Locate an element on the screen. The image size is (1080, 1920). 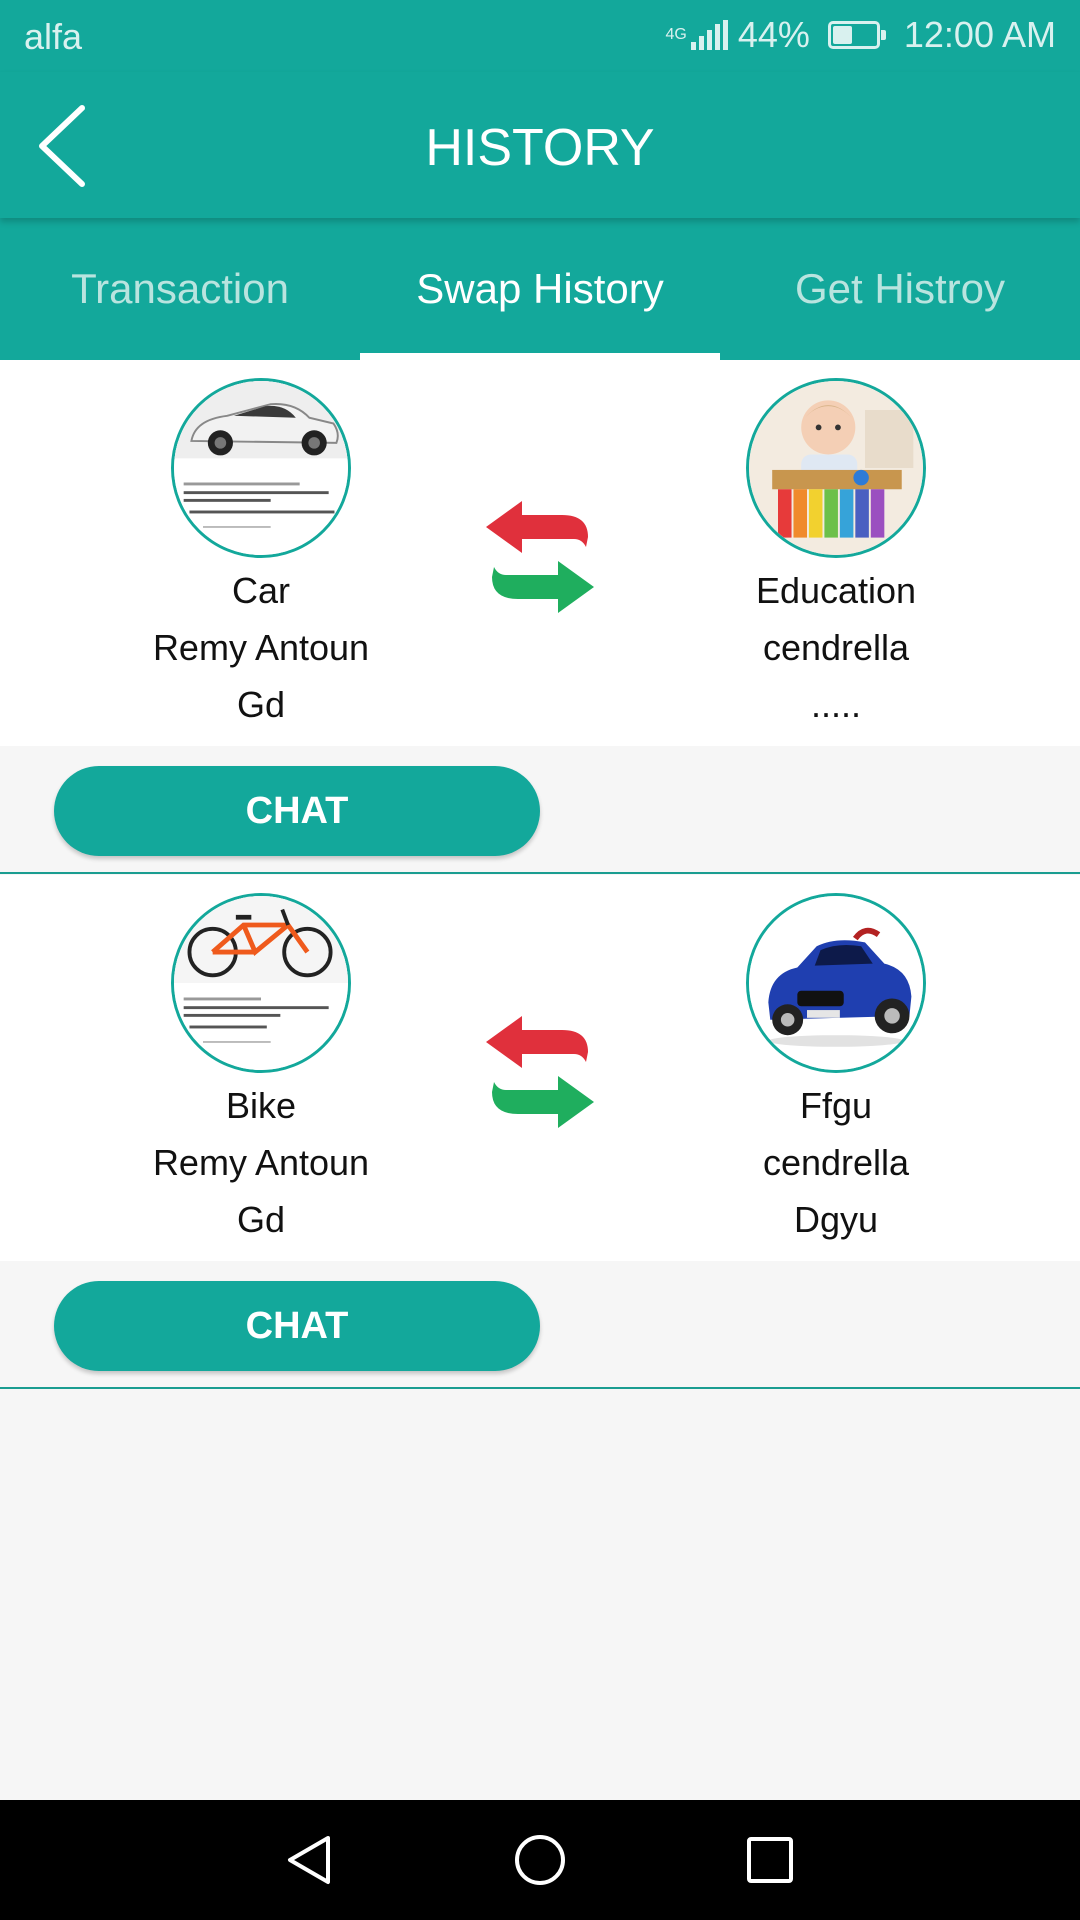
product-image-car is located at coordinates (261, 468).